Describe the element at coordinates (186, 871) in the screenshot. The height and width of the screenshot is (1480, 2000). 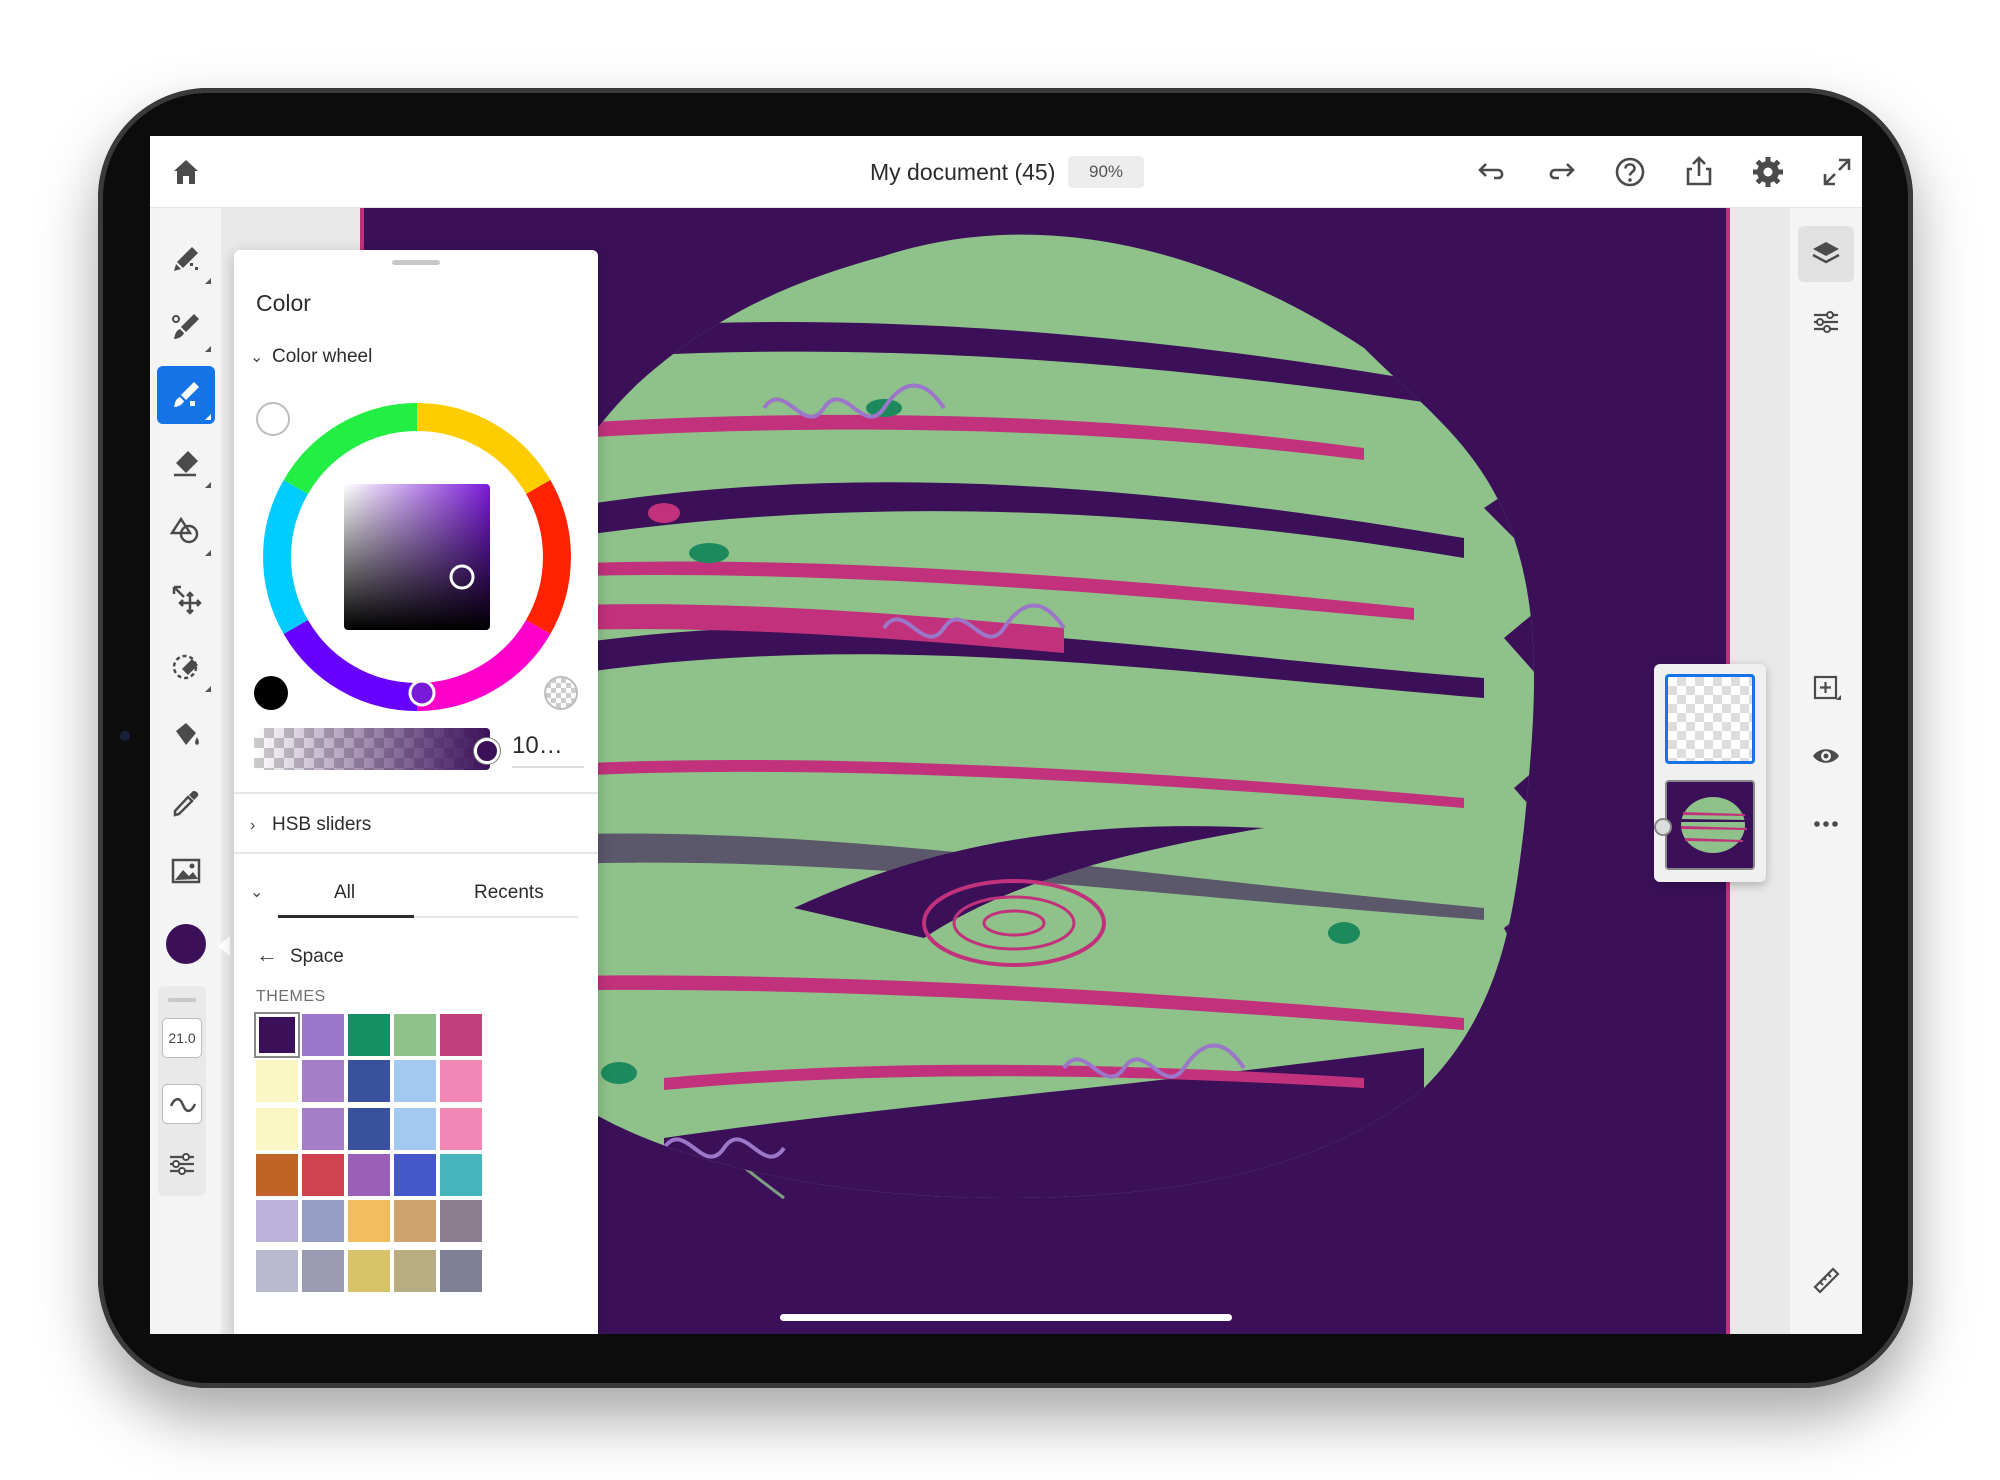
I see `place-image-tool` at that location.